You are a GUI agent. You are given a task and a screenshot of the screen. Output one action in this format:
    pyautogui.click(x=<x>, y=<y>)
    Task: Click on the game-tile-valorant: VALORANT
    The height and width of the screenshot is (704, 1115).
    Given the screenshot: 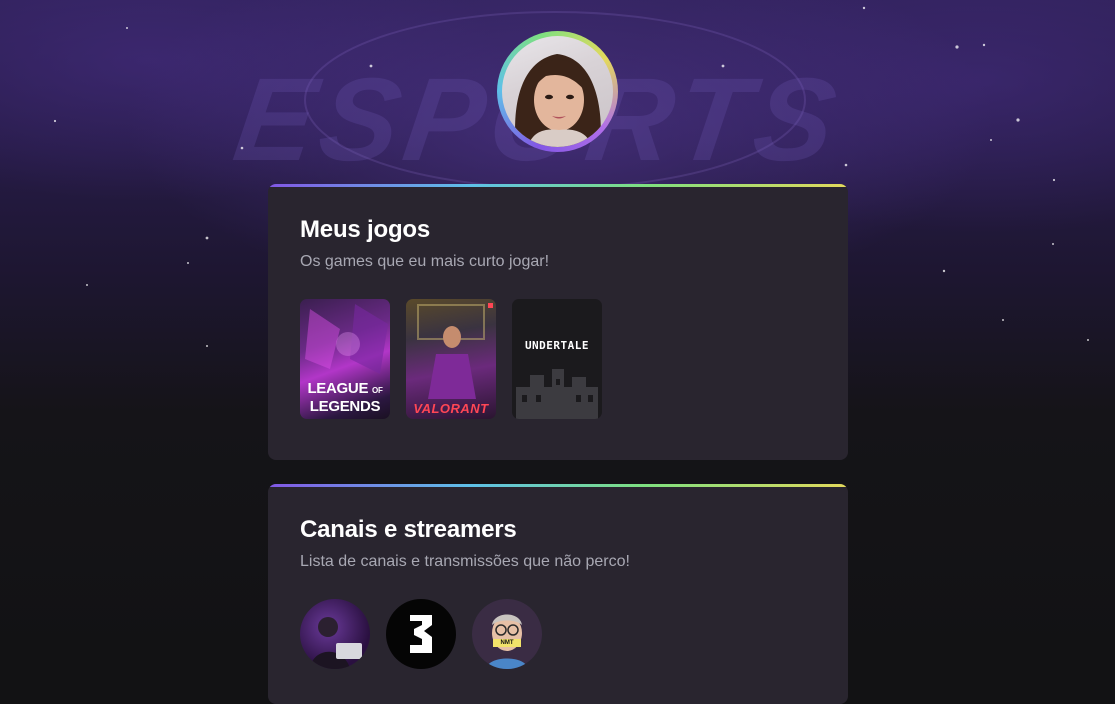 What is the action you would take?
    pyautogui.click(x=451, y=359)
    